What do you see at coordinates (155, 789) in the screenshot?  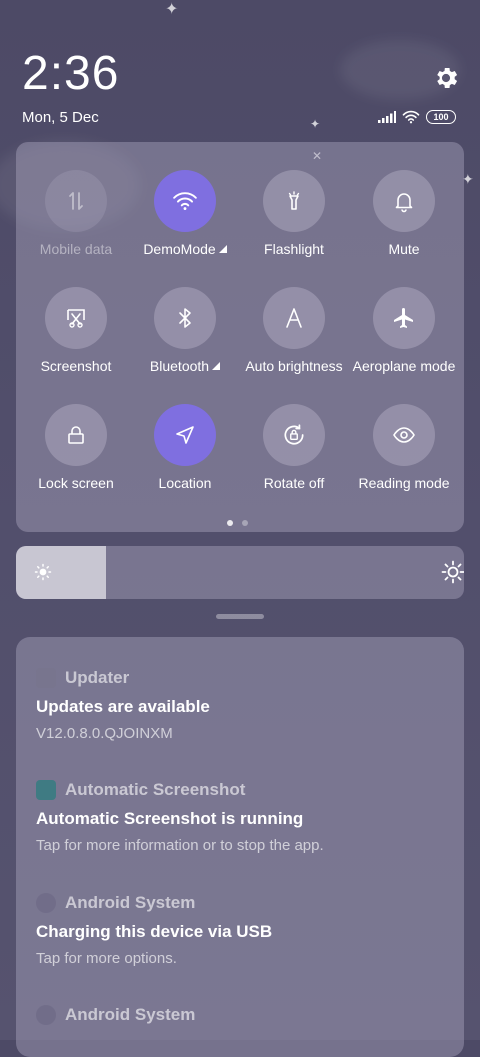 I see `notification-app-name: Automatic Screenshot` at bounding box center [155, 789].